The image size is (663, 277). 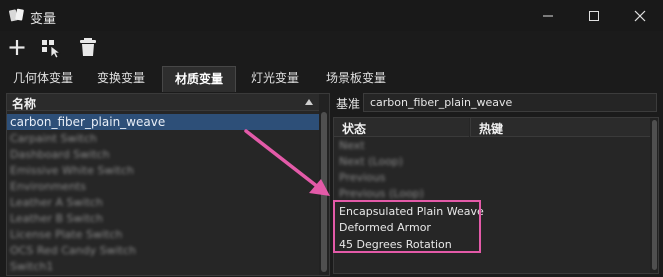 I want to click on title-bar: 变量, so click(x=331, y=15).